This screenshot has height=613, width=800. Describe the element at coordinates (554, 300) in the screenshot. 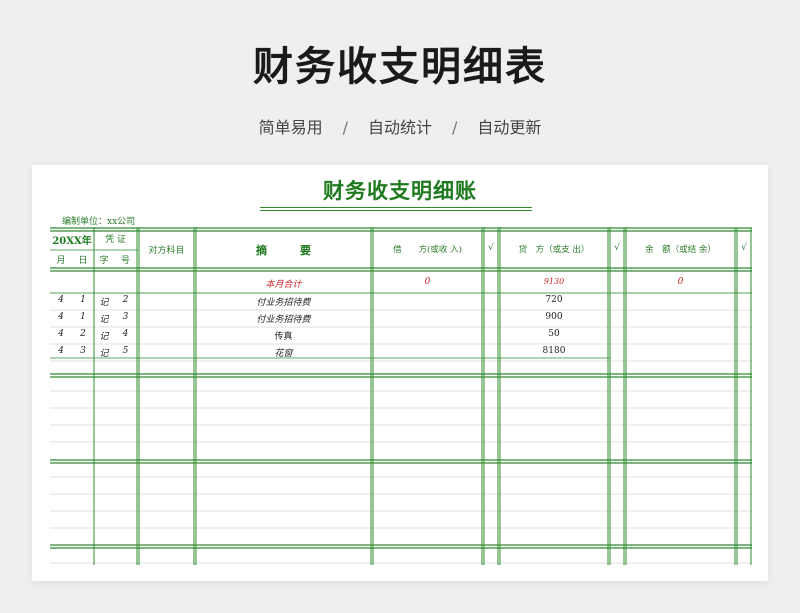

I see `row-credit: 720` at that location.